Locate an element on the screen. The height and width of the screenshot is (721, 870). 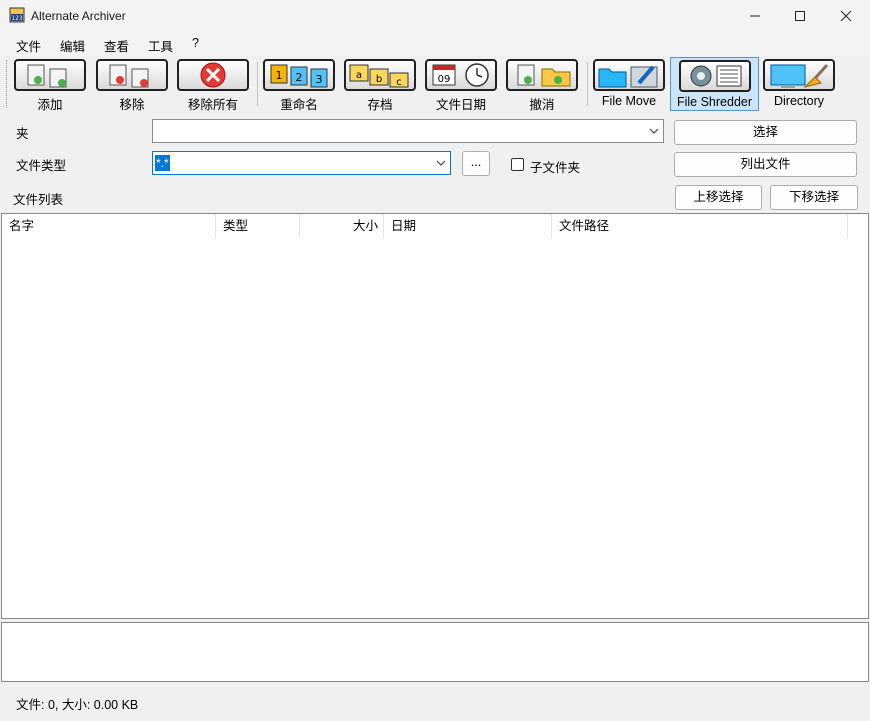
shredder-icon is located at coordinates (716, 76).